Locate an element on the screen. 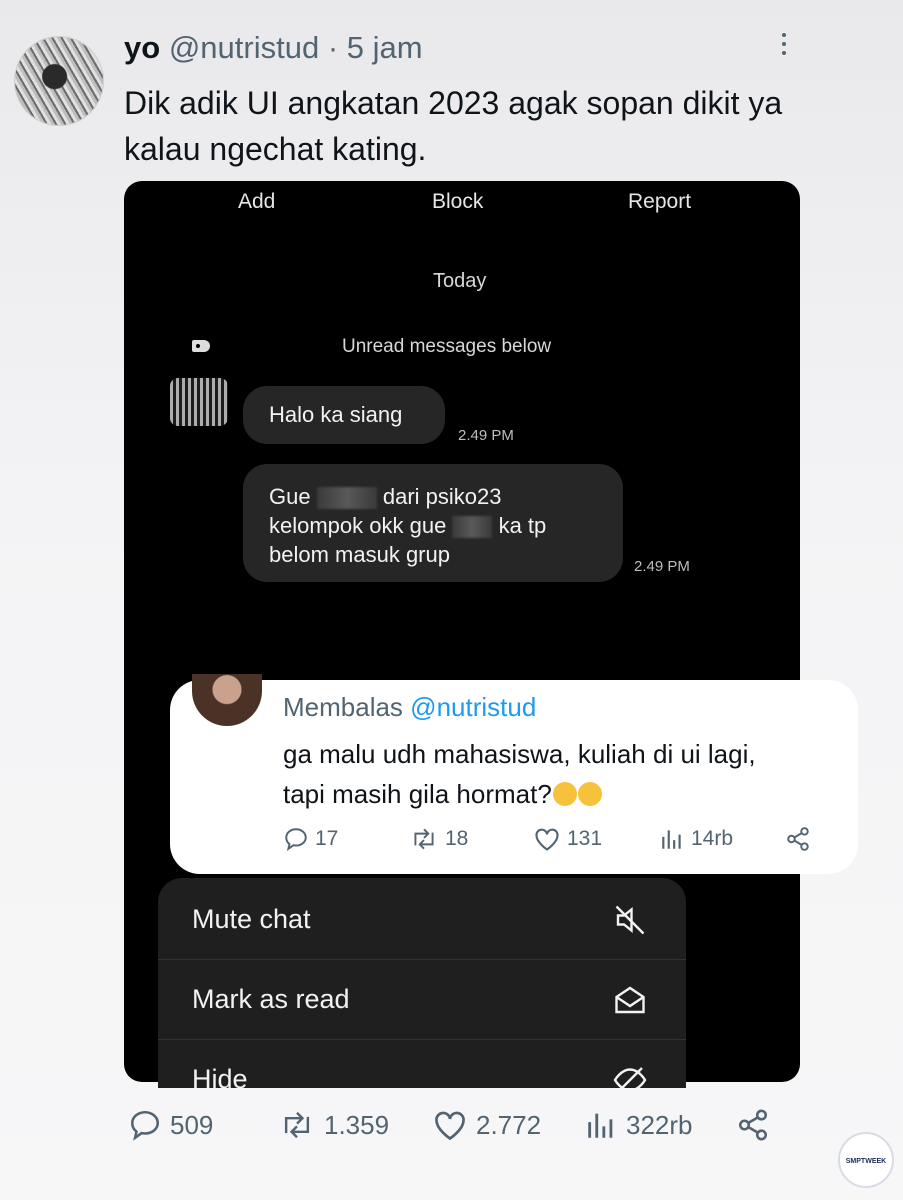  reply-count-value: 509 is located at coordinates (192, 1124).